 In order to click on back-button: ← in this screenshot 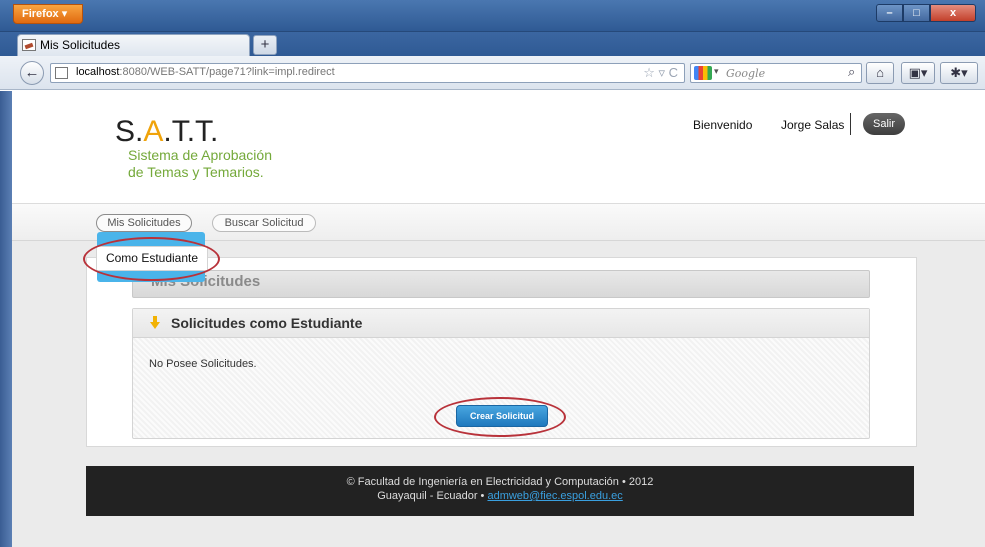, I will do `click(32, 73)`.